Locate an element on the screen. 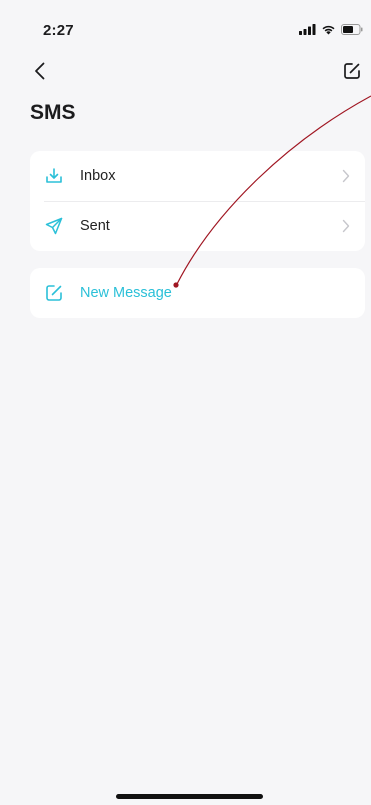 This screenshot has height=805, width=371. inbox-label: Inbox is located at coordinates (98, 176).